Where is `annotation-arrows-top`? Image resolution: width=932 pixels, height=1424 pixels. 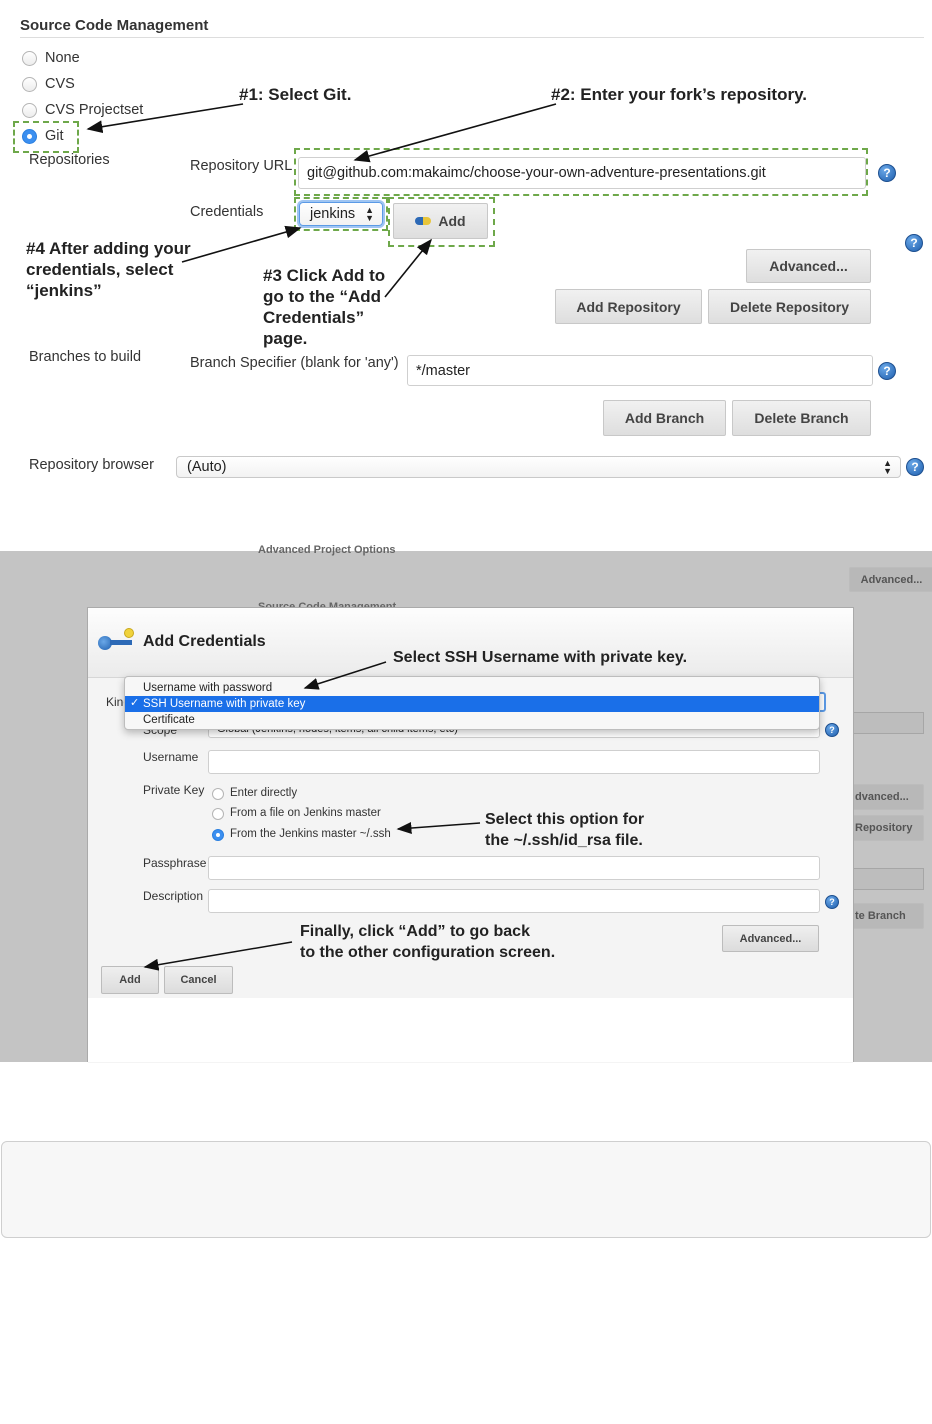 annotation-arrows-top is located at coordinates (321, 200).